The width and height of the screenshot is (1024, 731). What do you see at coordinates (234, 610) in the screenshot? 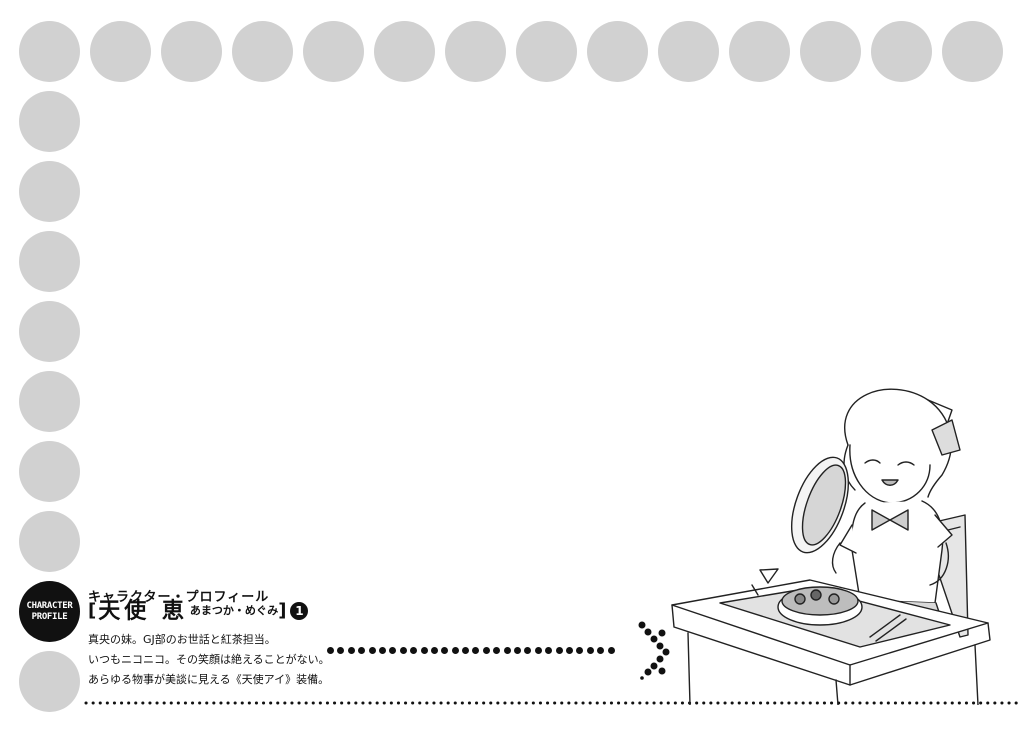
I see `character-name-reading: あまつか・めぐみ` at bounding box center [234, 610].